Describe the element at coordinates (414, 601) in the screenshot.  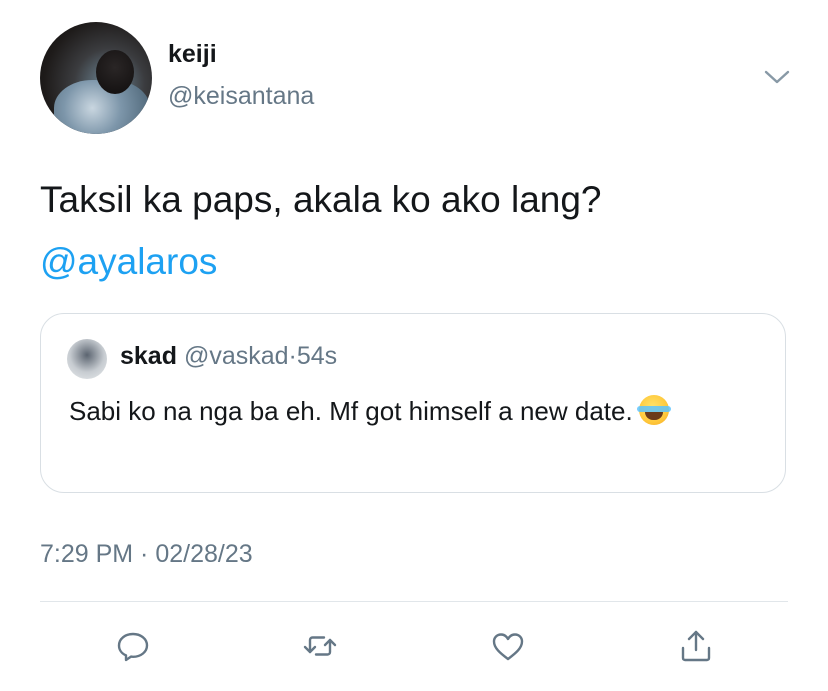
I see `divider` at that location.